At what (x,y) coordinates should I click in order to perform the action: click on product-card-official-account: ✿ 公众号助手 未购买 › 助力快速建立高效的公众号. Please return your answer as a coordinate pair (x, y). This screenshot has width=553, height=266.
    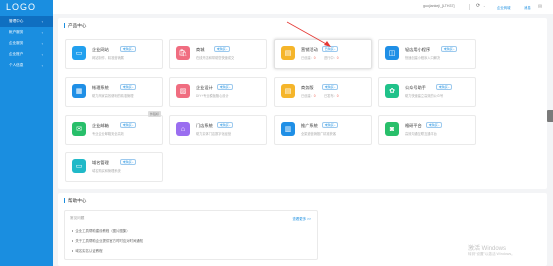
    Looking at the image, I should click on (427, 92).